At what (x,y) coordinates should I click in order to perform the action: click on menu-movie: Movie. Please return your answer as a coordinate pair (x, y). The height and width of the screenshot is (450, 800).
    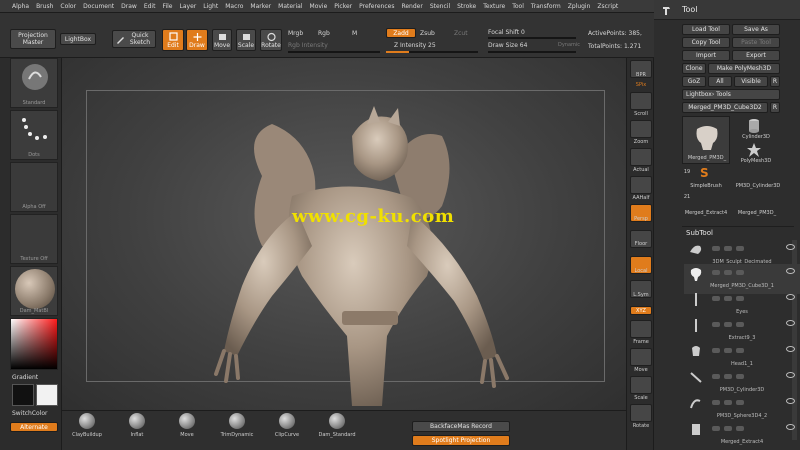
    Looking at the image, I should click on (319, 6).